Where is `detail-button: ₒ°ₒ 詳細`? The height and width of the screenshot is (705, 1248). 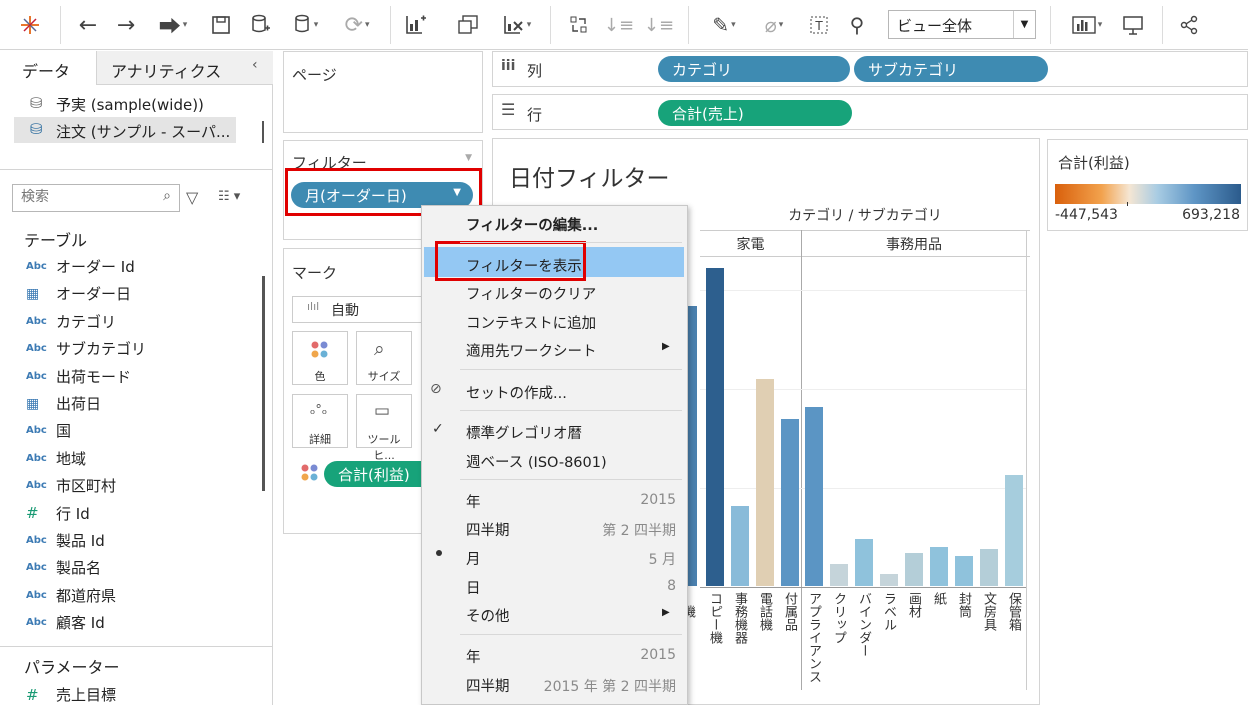 detail-button: ₒ°ₒ 詳細 is located at coordinates (320, 421).